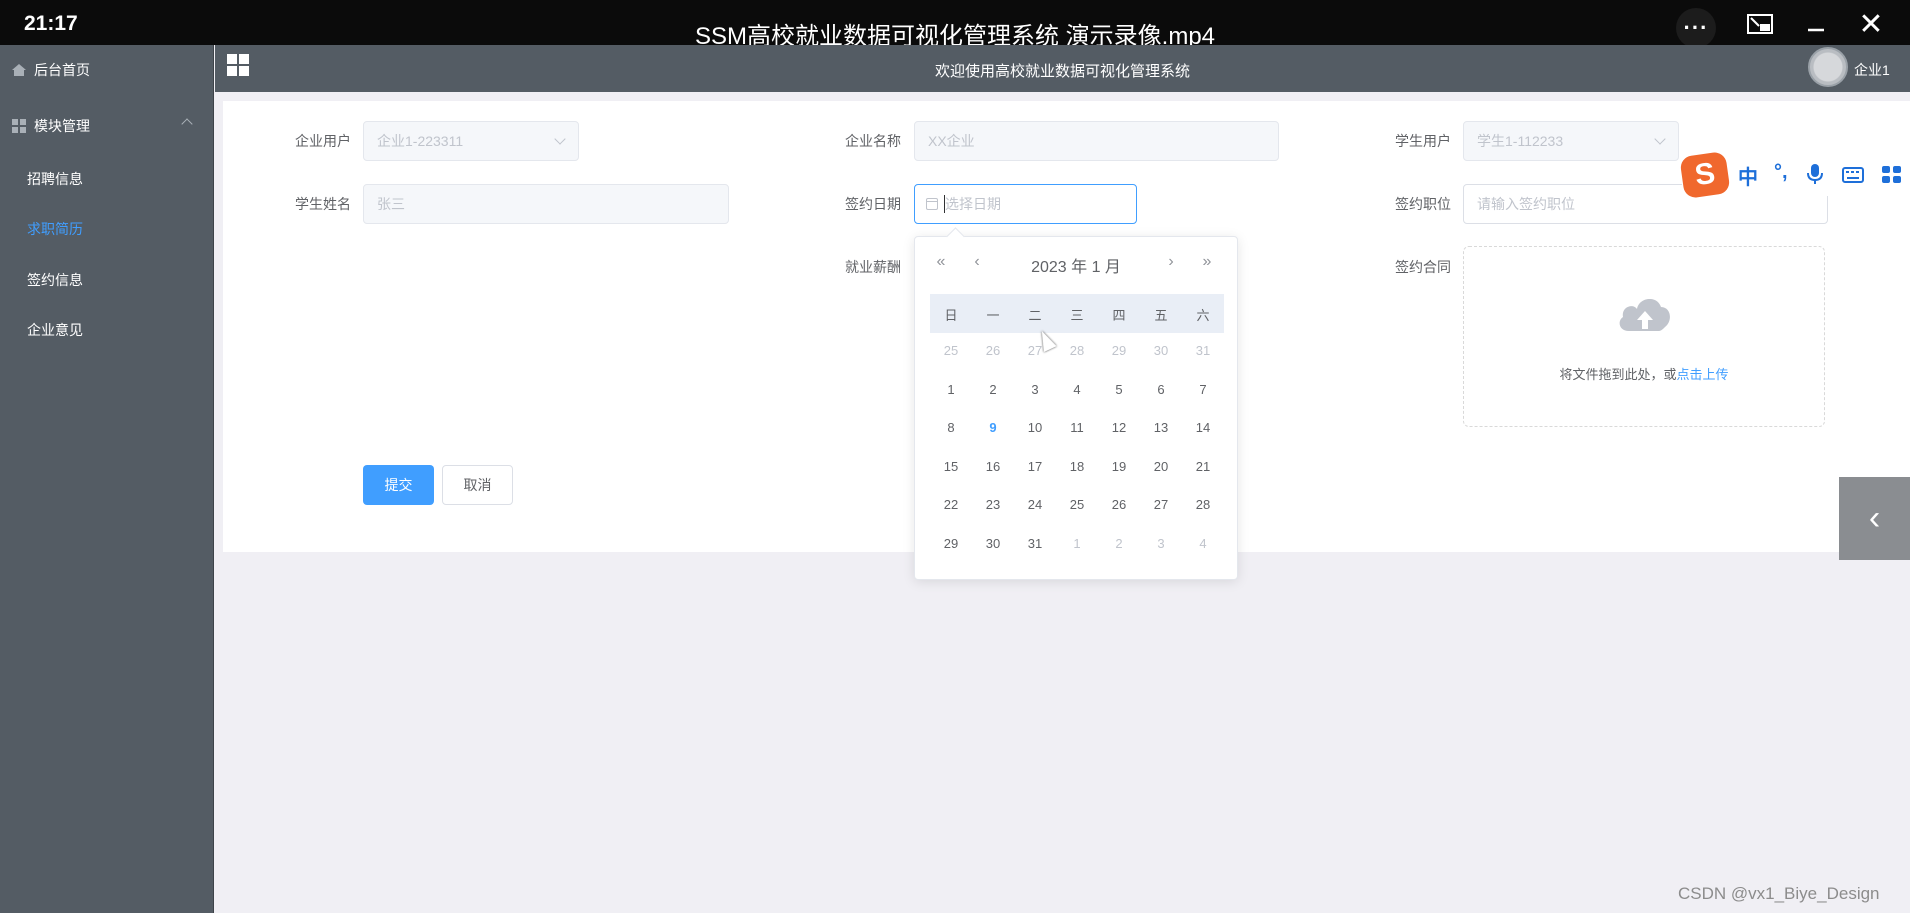 Image resolution: width=1910 pixels, height=913 pixels. I want to click on label-sign-date: 签约日期, so click(873, 204).